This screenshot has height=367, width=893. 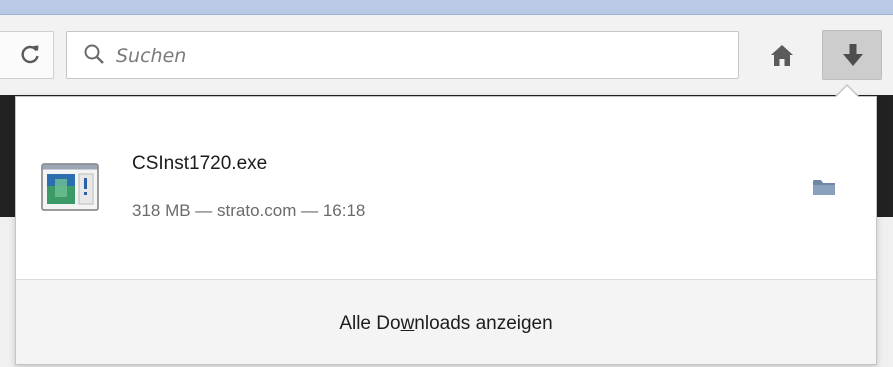 I want to click on search-icon, so click(x=94, y=54).